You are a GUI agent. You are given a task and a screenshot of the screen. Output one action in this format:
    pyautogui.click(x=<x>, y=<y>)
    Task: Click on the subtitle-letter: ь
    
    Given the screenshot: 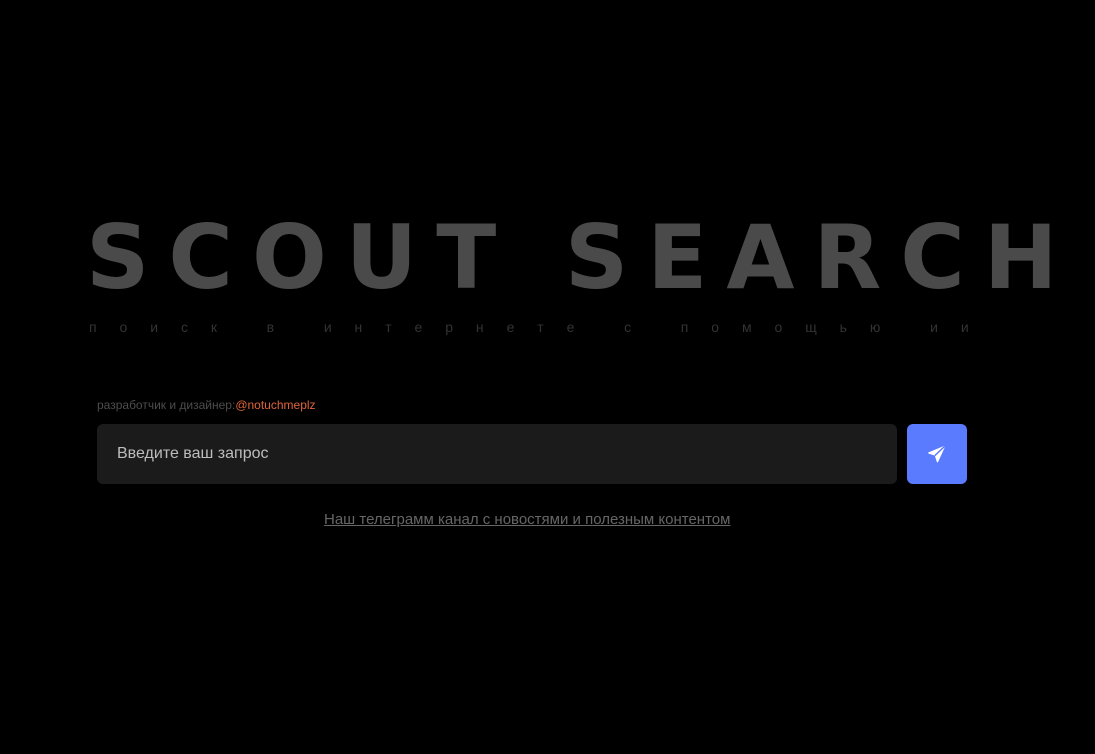 What is the action you would take?
    pyautogui.click(x=843, y=327)
    